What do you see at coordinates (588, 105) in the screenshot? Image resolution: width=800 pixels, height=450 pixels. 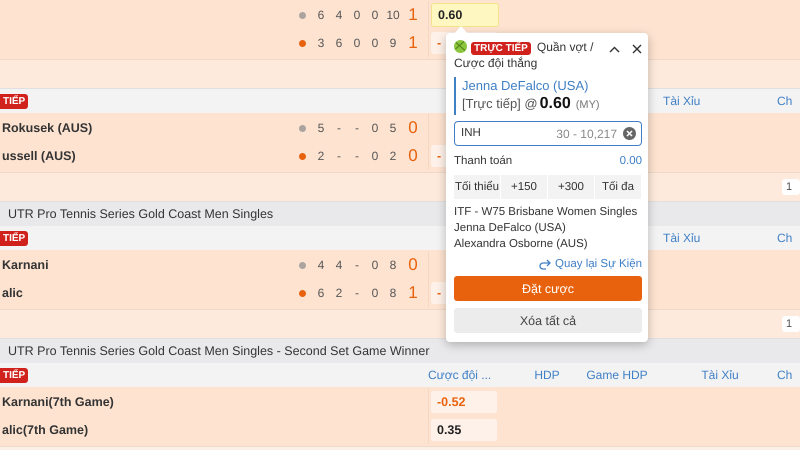 I see `odds-type: (MY)` at bounding box center [588, 105].